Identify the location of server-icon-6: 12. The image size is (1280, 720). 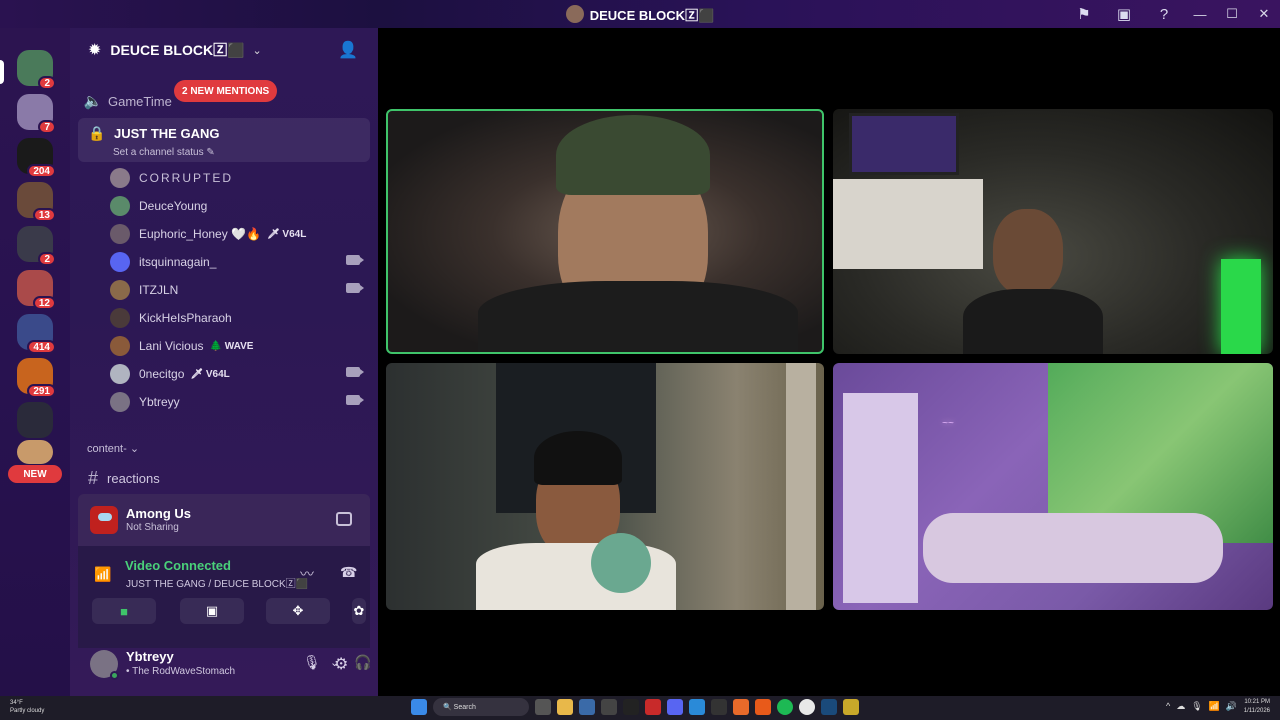
(36, 290).